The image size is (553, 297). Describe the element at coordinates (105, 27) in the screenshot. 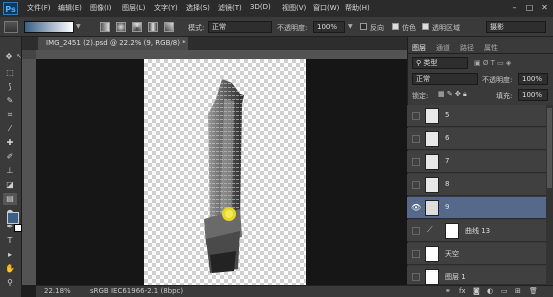

I see `linear-gradient-icon` at that location.